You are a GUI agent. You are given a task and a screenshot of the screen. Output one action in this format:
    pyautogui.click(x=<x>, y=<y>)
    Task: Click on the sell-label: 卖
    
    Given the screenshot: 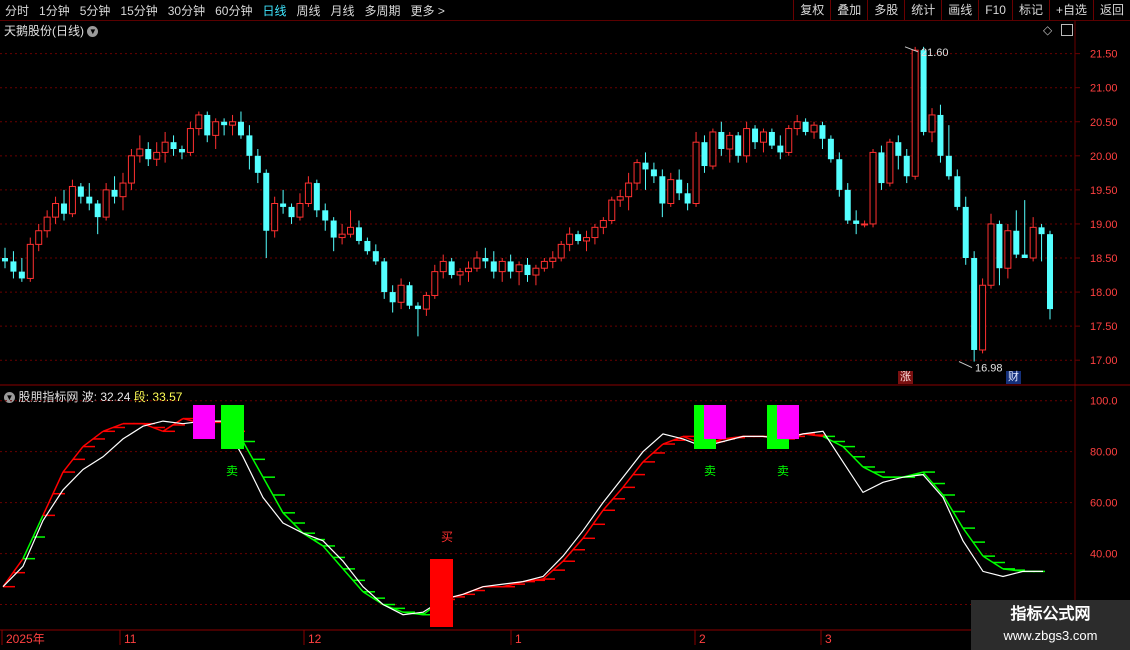 What is the action you would take?
    pyautogui.click(x=710, y=471)
    